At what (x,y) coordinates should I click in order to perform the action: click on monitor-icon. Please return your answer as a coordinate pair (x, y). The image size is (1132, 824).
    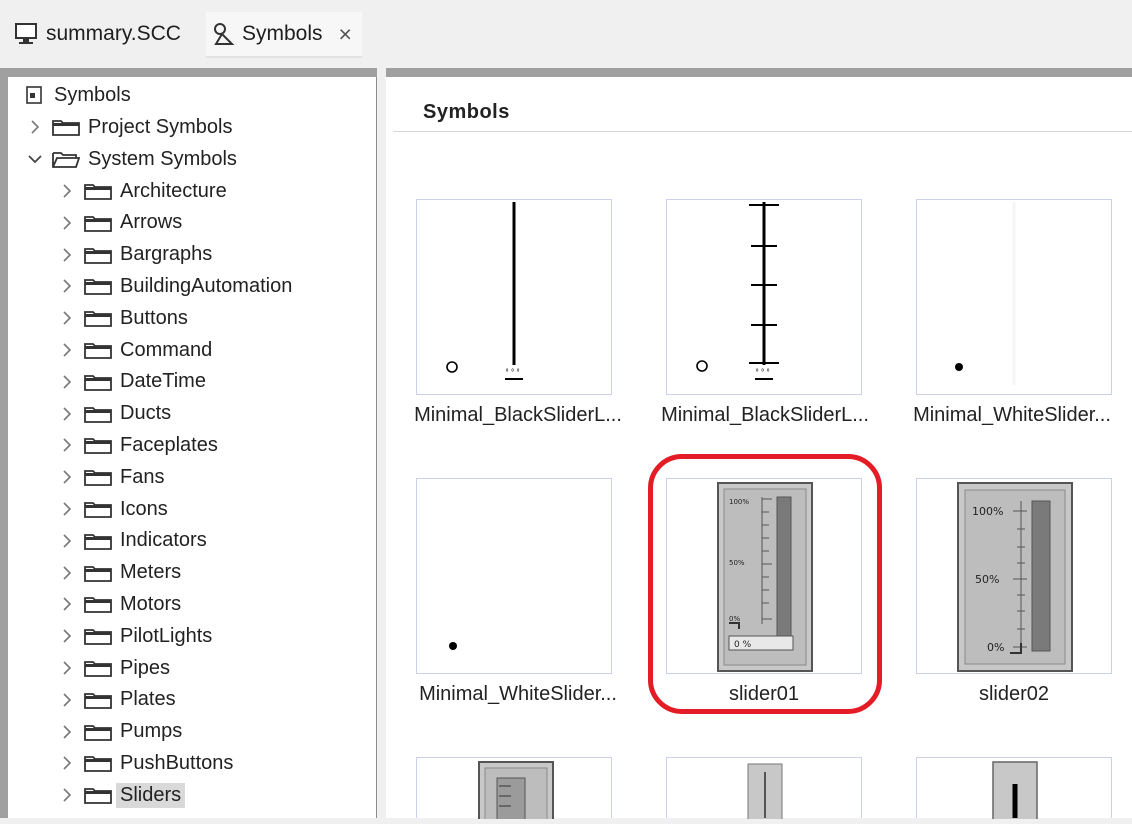
    Looking at the image, I should click on (27, 34).